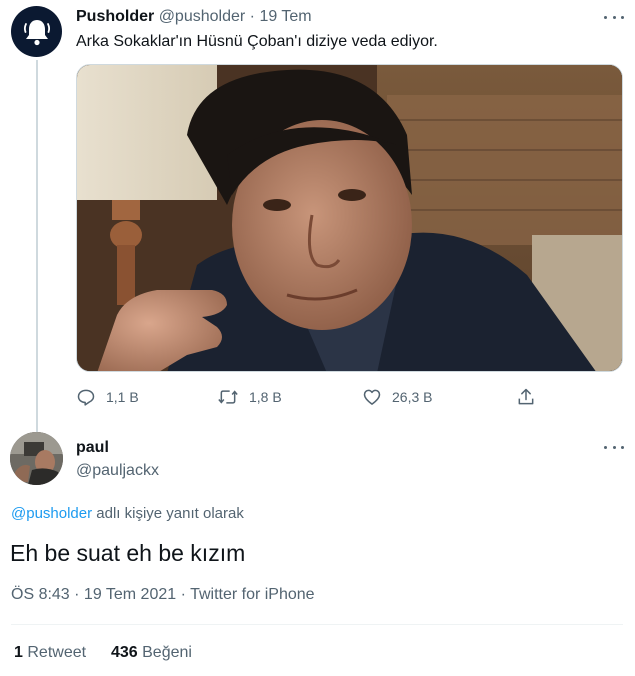 This screenshot has width=635, height=676. I want to click on avatar-photo, so click(36, 458).